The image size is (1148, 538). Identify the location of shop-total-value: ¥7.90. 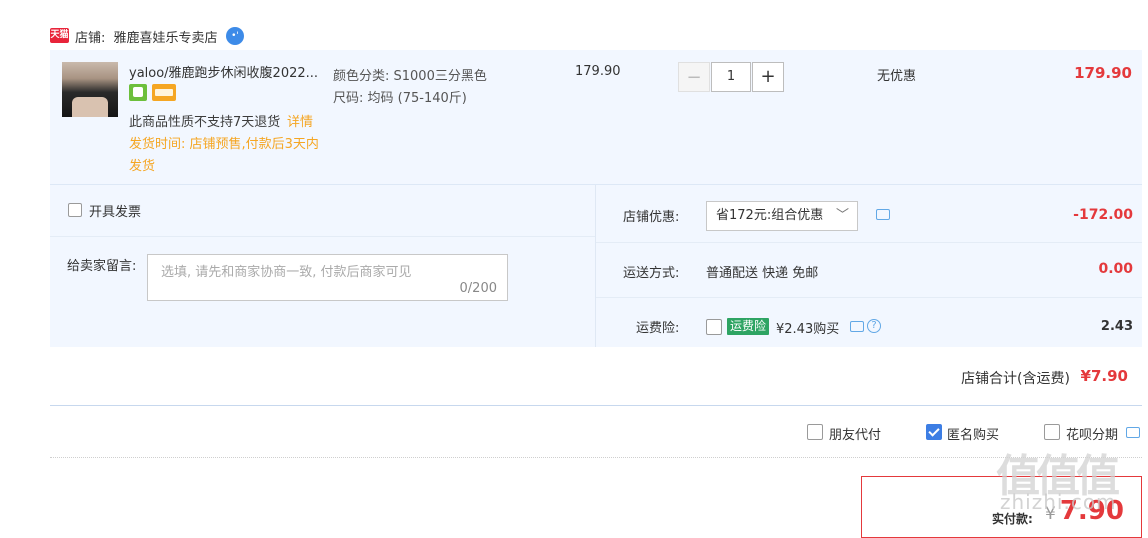
(1104, 376).